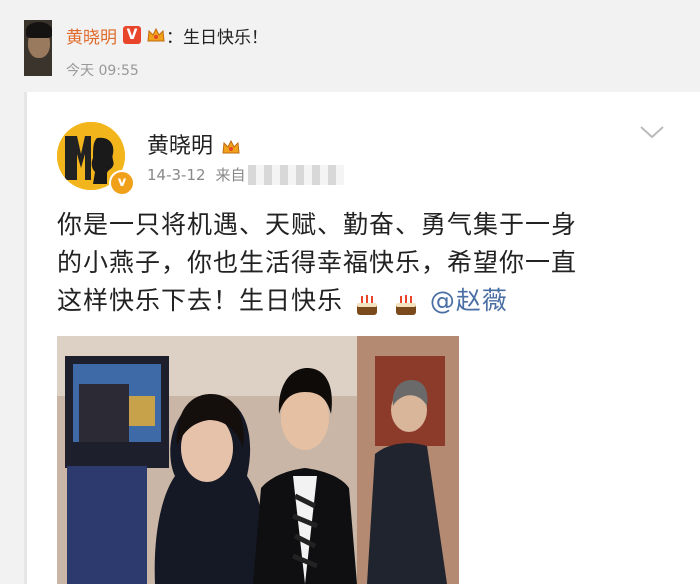 The height and width of the screenshot is (584, 700). I want to click on post-author: 黄晓明, so click(194, 144).